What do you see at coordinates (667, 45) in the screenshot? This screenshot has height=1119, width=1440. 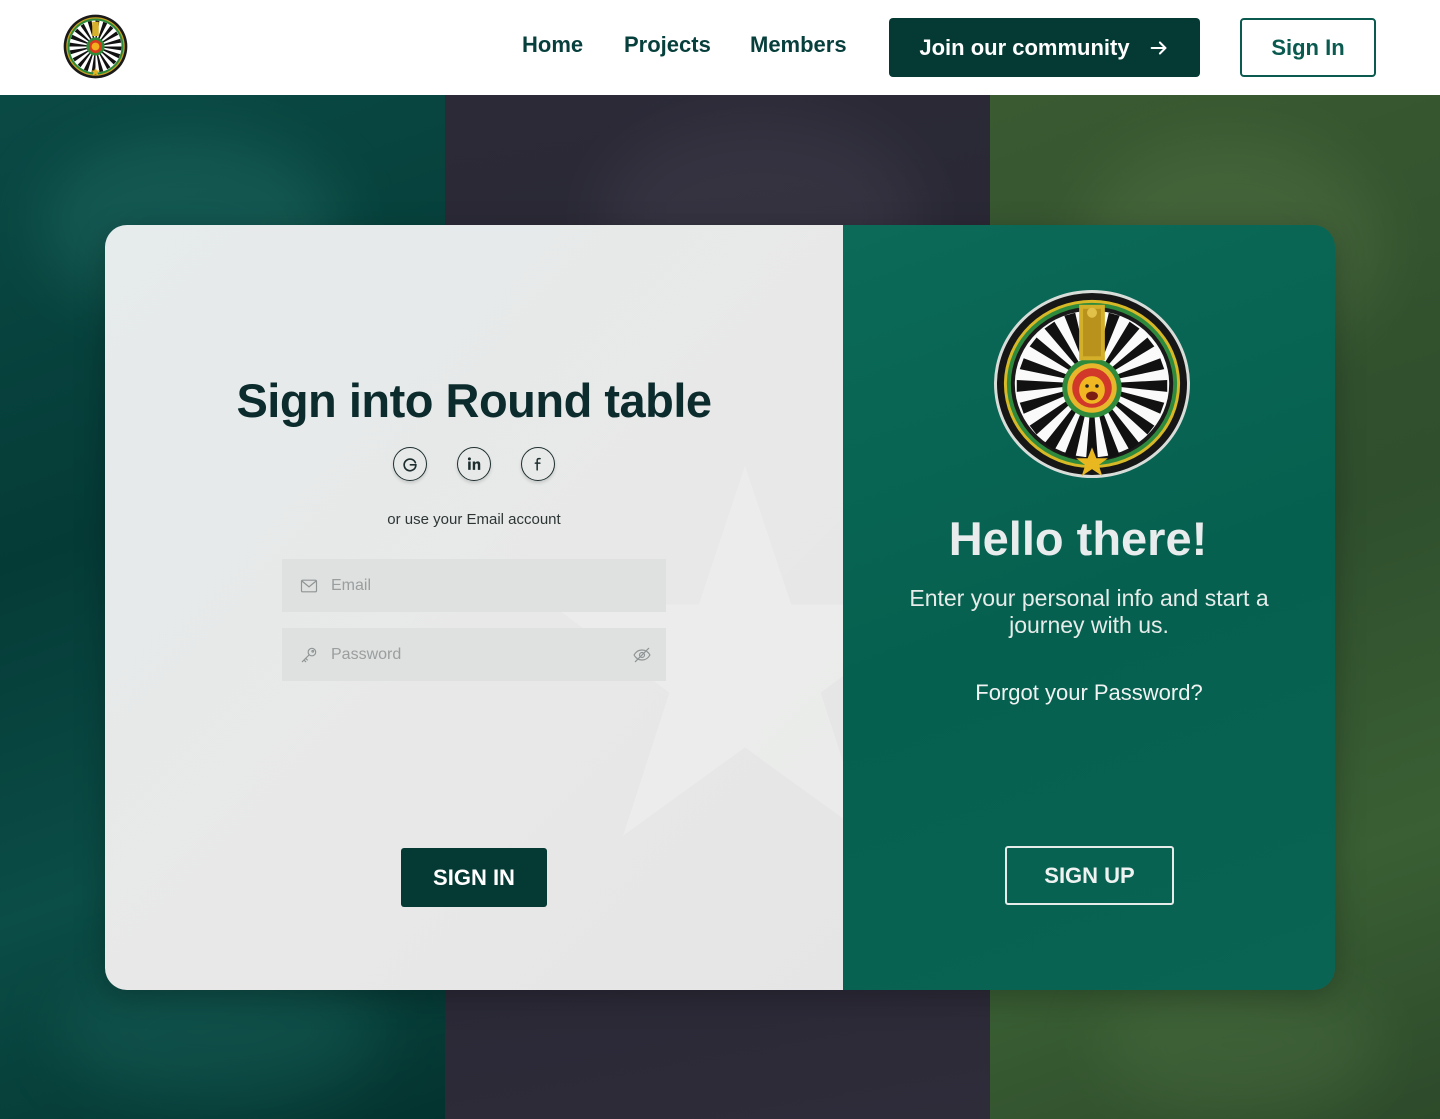 I see `nav-projects: Projects` at bounding box center [667, 45].